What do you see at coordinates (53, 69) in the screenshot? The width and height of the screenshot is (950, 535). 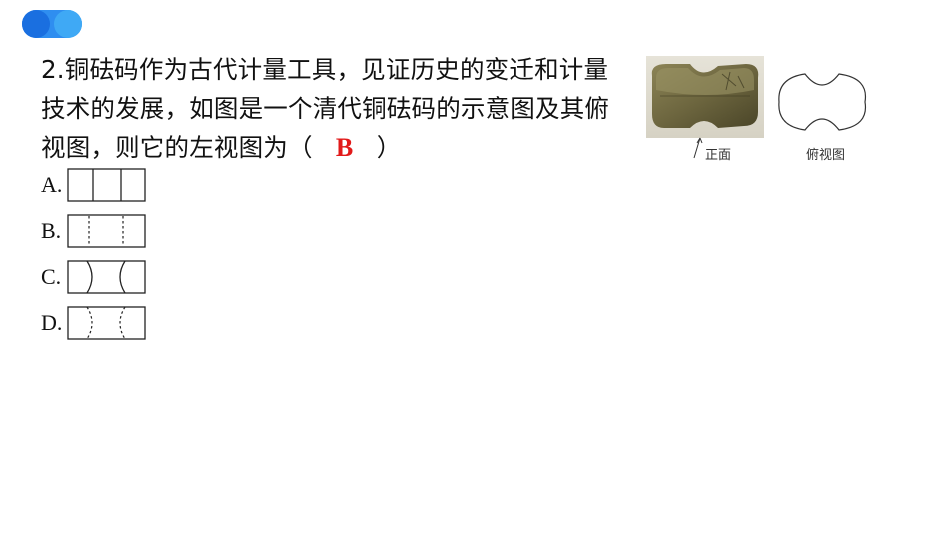 I see `question-number: 2.` at bounding box center [53, 69].